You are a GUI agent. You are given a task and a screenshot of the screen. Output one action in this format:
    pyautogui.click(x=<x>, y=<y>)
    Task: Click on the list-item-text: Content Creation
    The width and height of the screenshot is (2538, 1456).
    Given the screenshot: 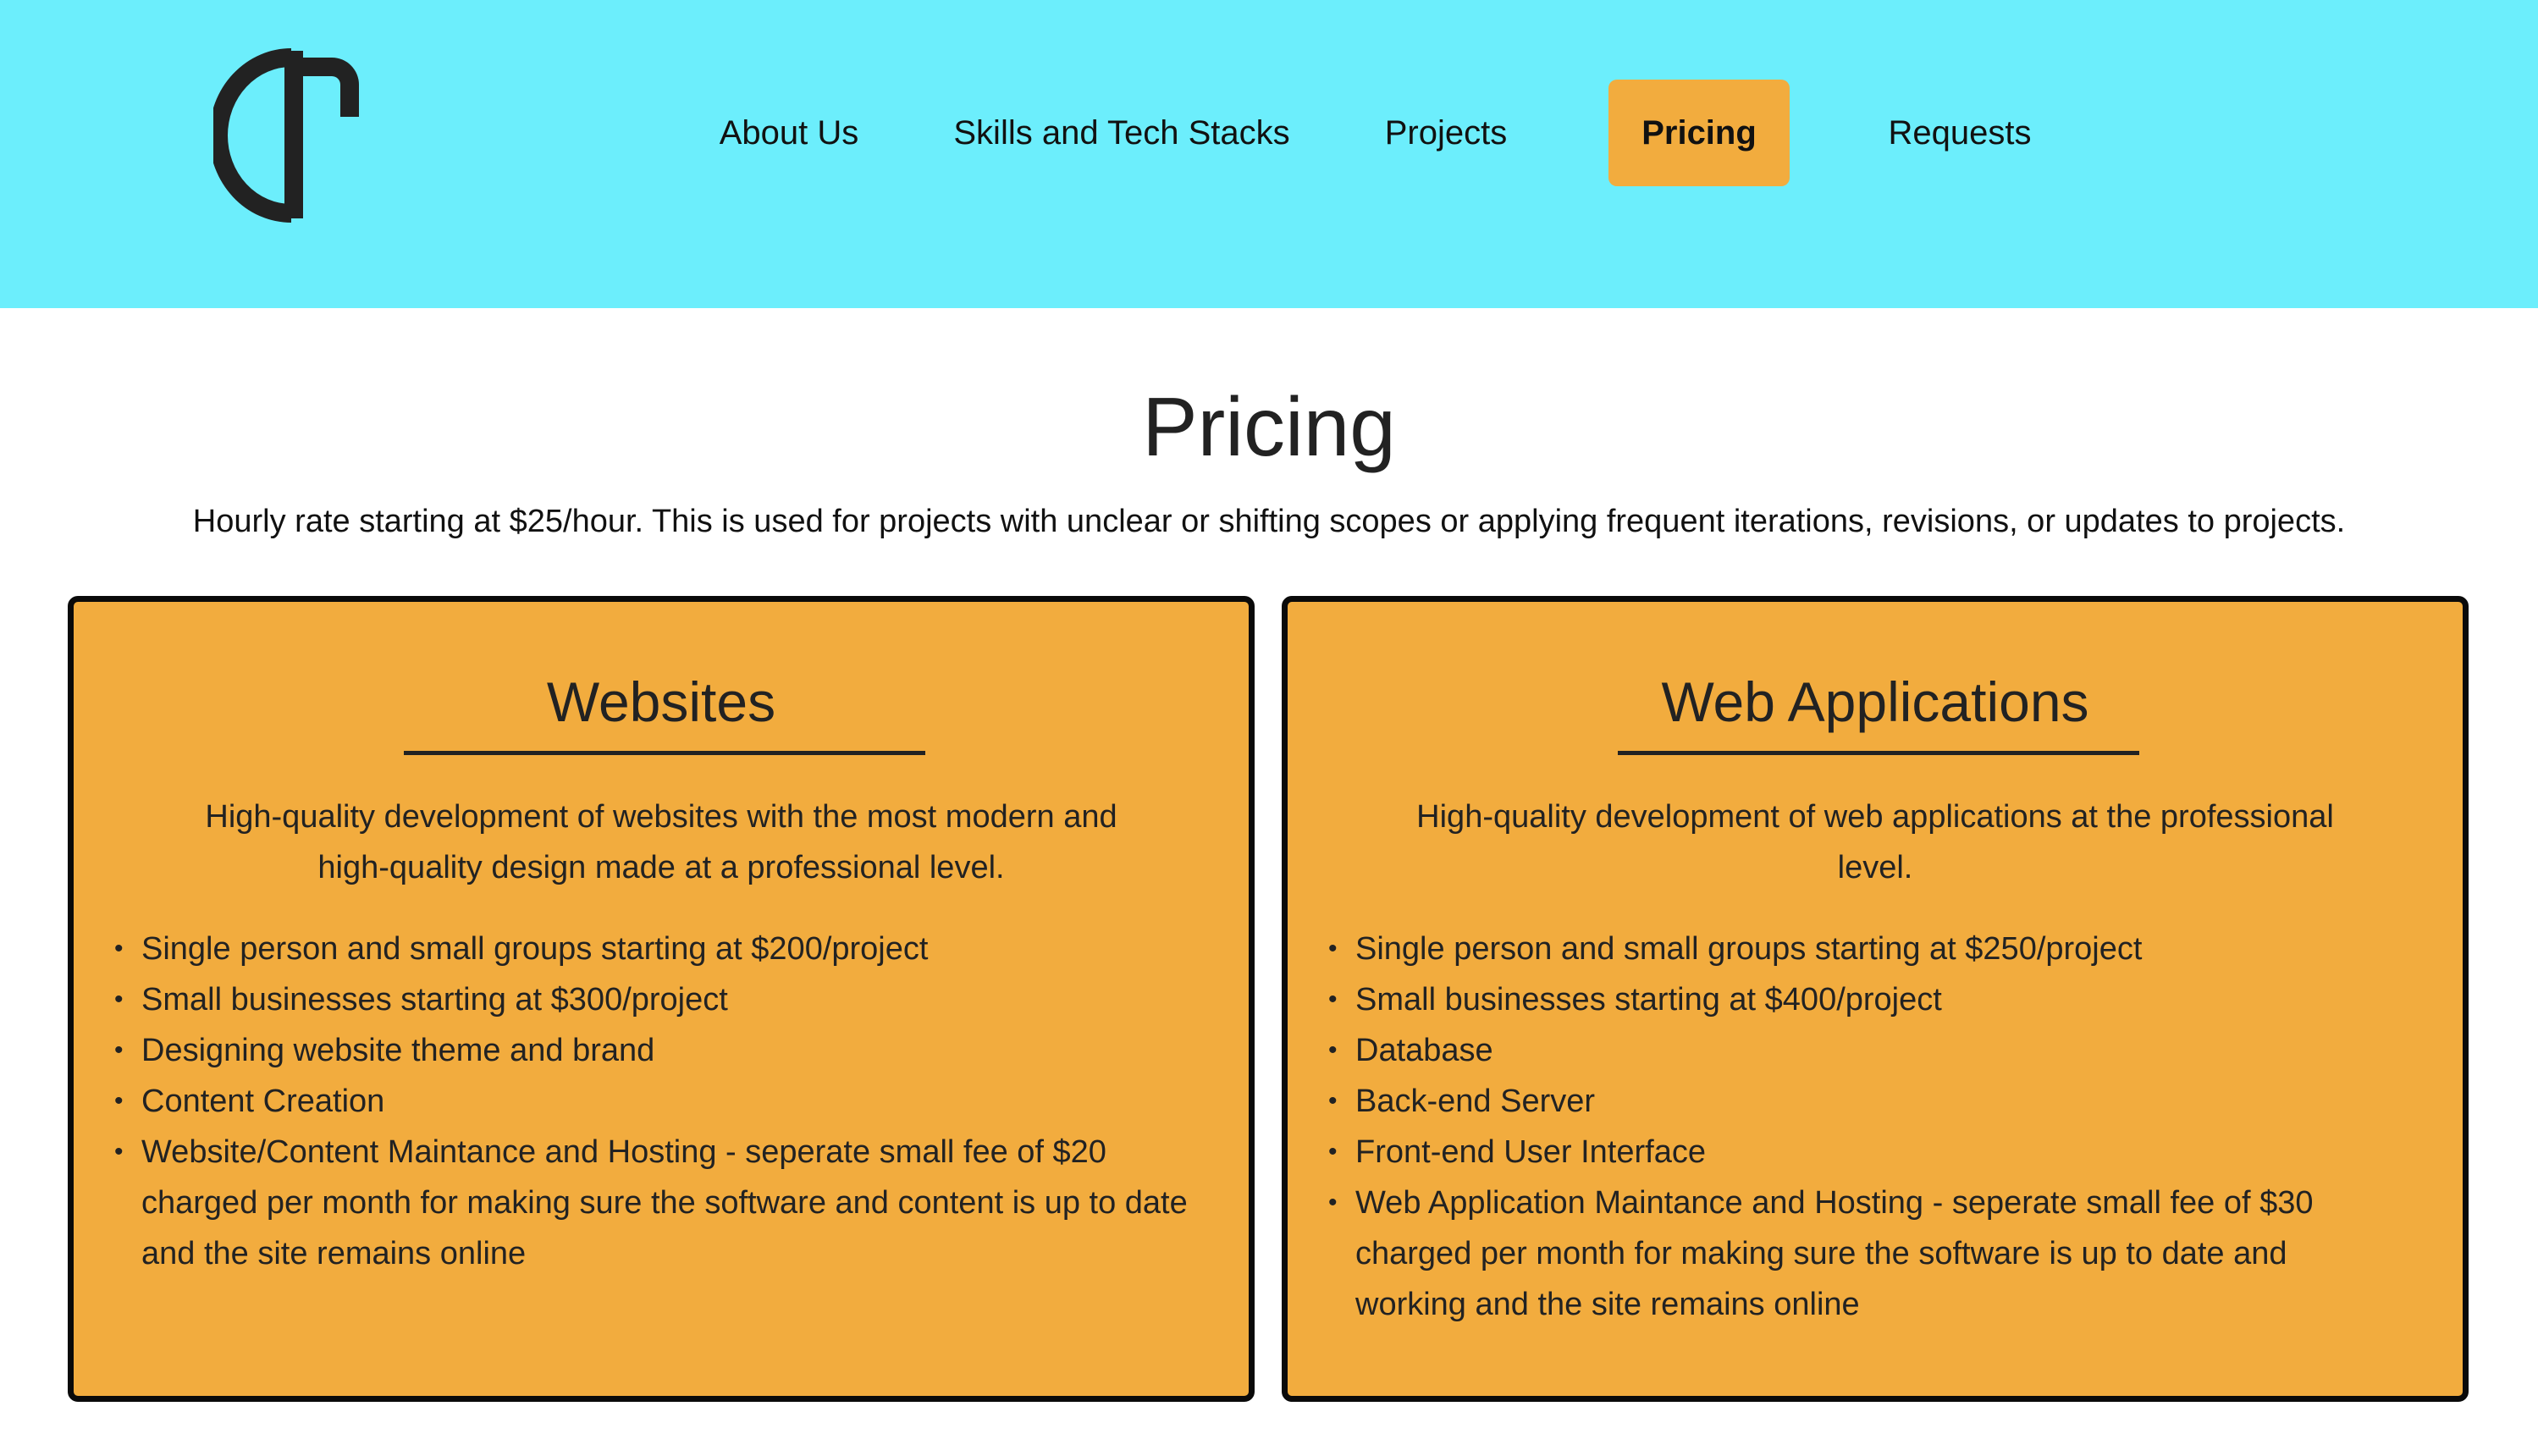 What is the action you would take?
    pyautogui.click(x=263, y=1101)
    